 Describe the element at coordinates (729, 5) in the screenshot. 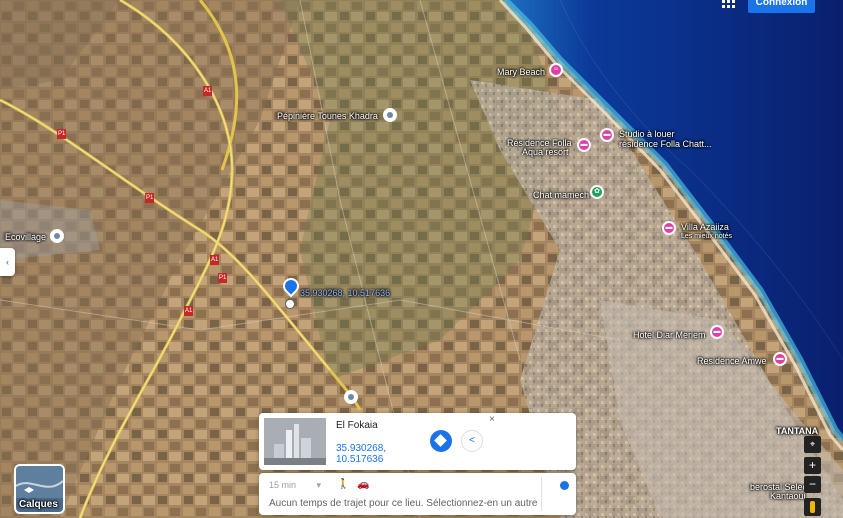

I see `apps-grid-icon` at that location.